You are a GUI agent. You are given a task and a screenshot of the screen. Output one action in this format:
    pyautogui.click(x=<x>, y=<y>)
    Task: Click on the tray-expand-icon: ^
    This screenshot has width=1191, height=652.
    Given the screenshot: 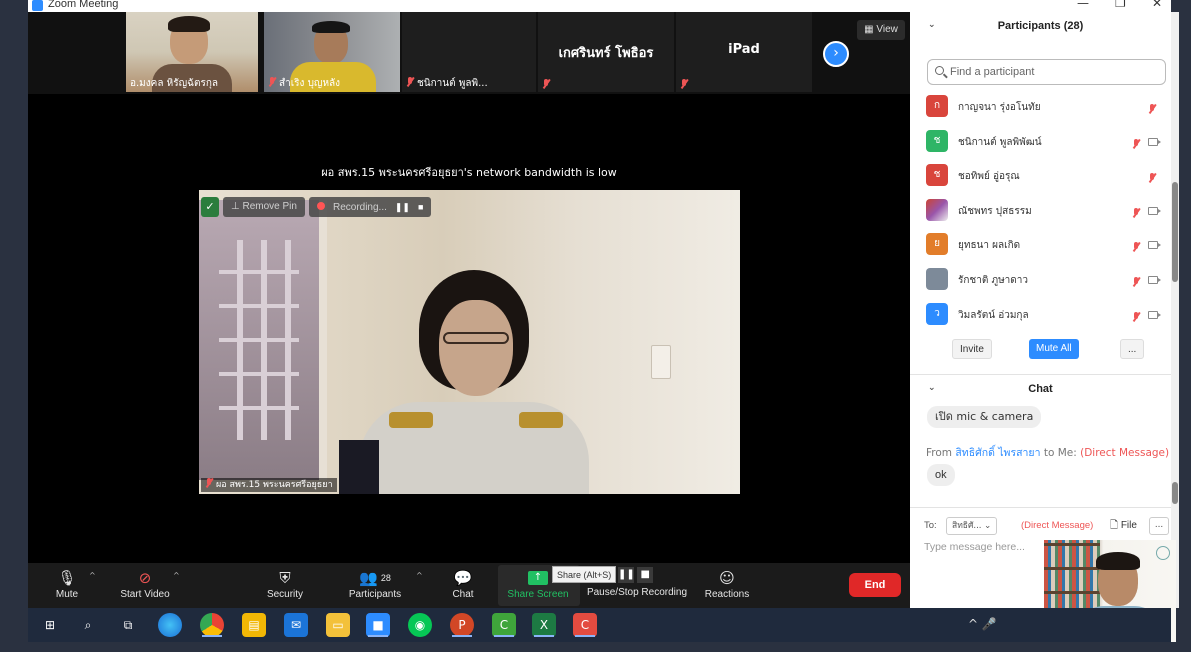 What is the action you would take?
    pyautogui.click(x=973, y=624)
    